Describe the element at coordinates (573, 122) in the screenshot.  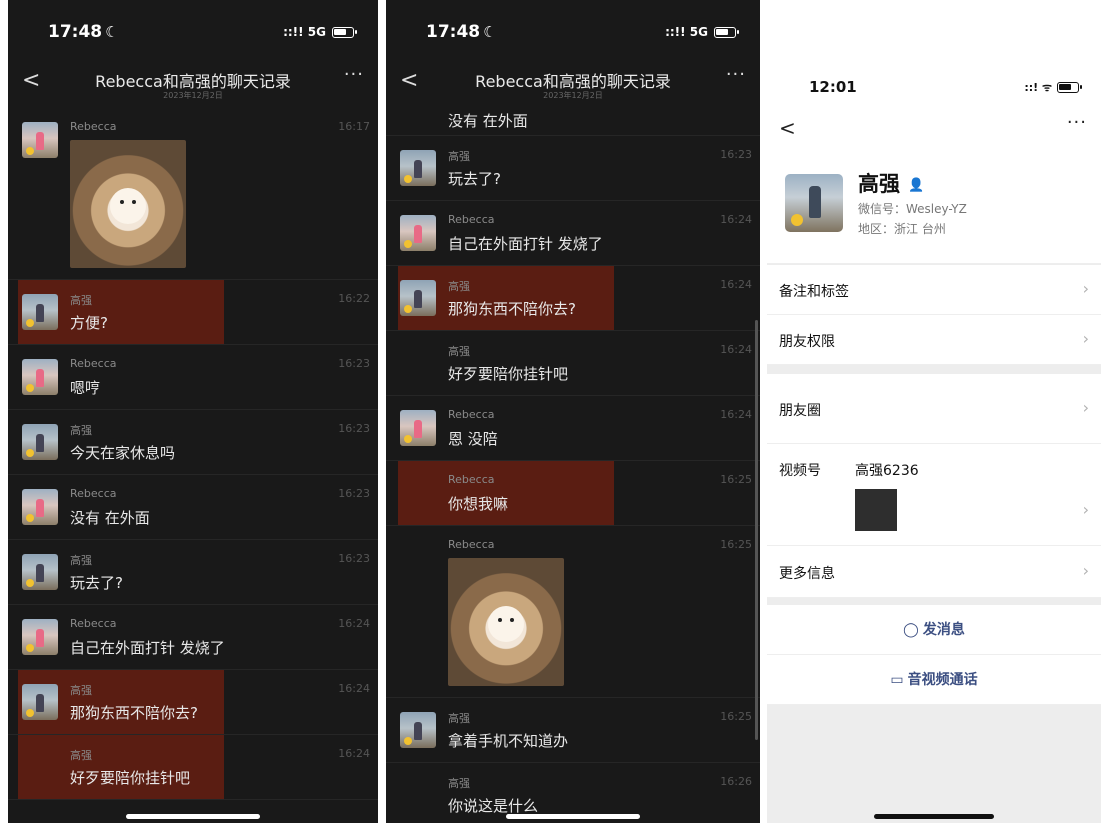
I see `chat-message: 没有 在外面` at that location.